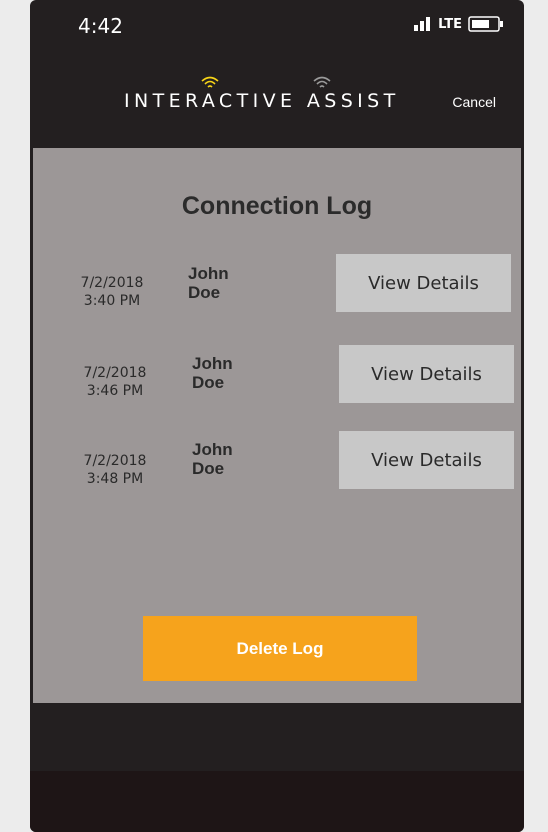 Image resolution: width=548 pixels, height=832 pixels. What do you see at coordinates (280, 648) in the screenshot?
I see `delete-log-button: Delete Log` at bounding box center [280, 648].